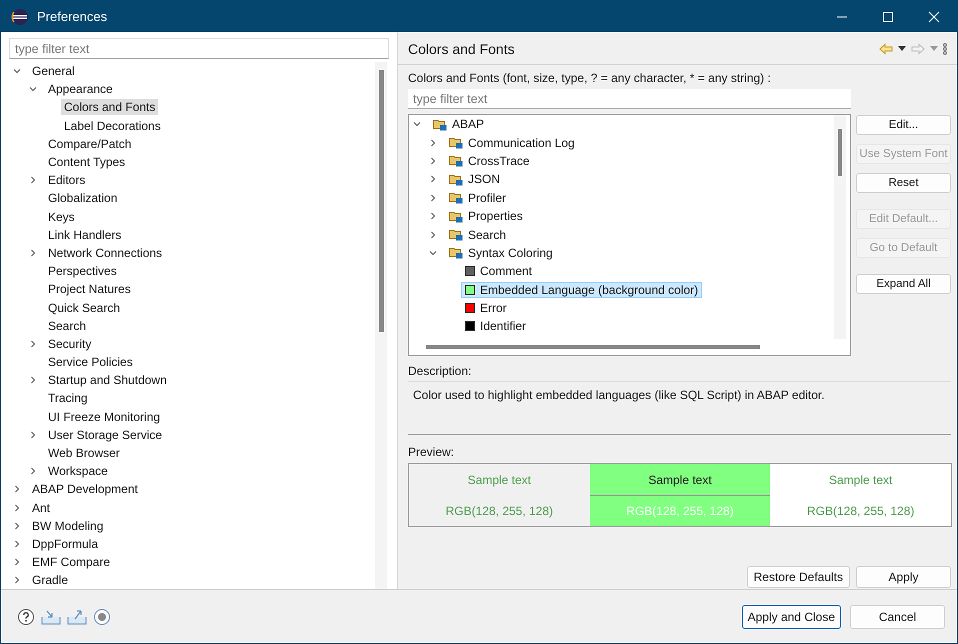 Image resolution: width=958 pixels, height=644 pixels. What do you see at coordinates (474, 179) in the screenshot?
I see `tree-item: JSON` at bounding box center [474, 179].